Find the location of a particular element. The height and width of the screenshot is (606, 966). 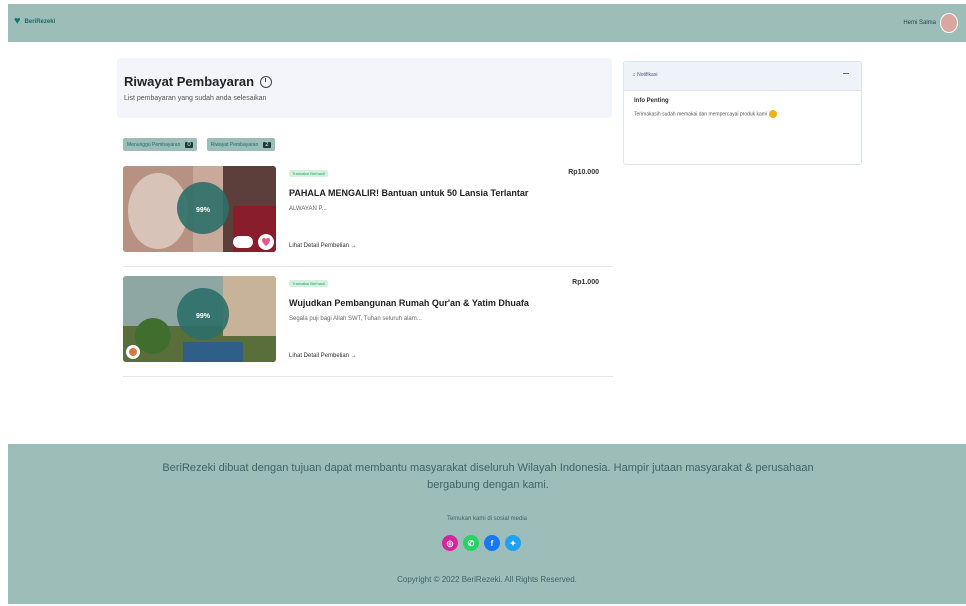

notification-header: ♫ Notifikasi is located at coordinates (742, 76).